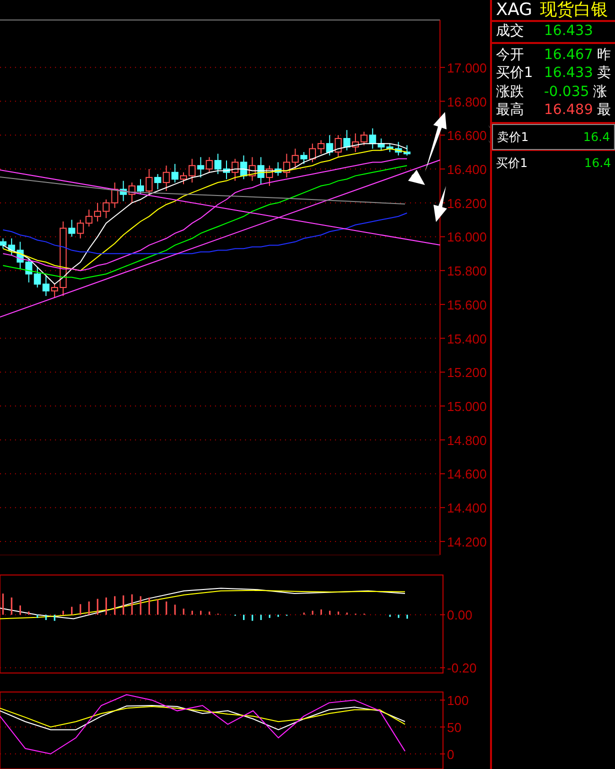 The width and height of the screenshot is (615, 769). Describe the element at coordinates (467, 440) in the screenshot. I see `price-axis-label: 14.800` at that location.